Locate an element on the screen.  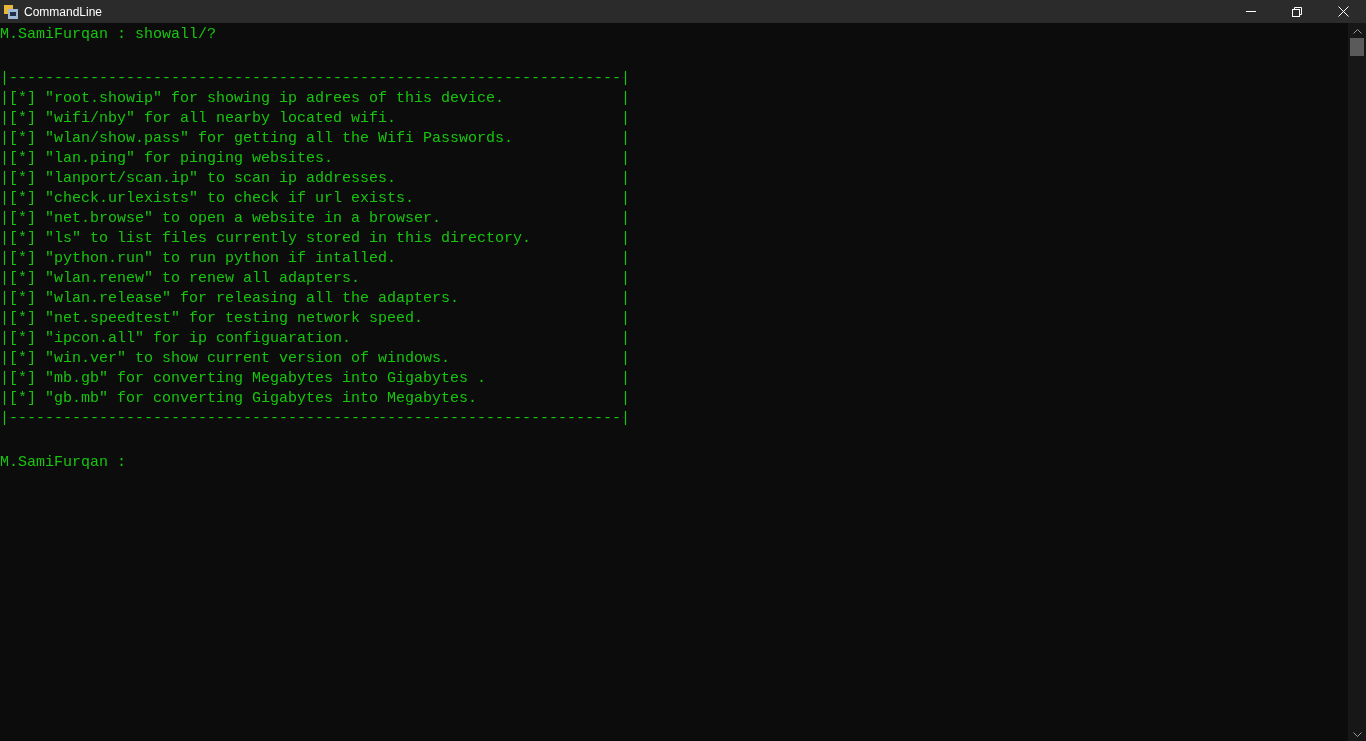
help-entry: |[*] "ipcon.all" for ip configuaration. is located at coordinates (176, 339).